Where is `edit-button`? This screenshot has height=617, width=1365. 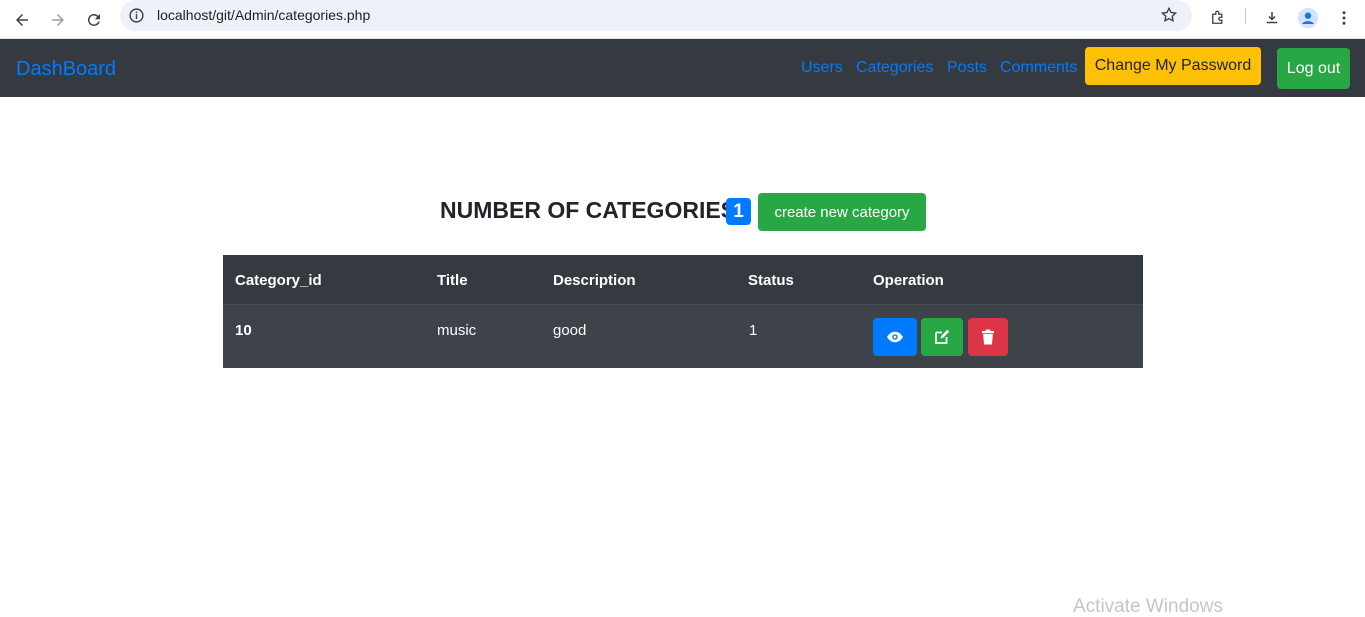 edit-button is located at coordinates (942, 337).